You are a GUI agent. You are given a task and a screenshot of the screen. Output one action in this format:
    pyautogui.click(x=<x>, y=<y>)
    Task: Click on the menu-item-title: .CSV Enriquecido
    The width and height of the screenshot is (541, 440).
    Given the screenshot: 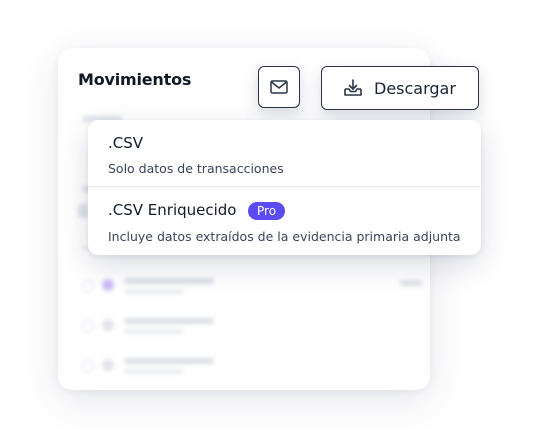 What is the action you would take?
    pyautogui.click(x=172, y=210)
    